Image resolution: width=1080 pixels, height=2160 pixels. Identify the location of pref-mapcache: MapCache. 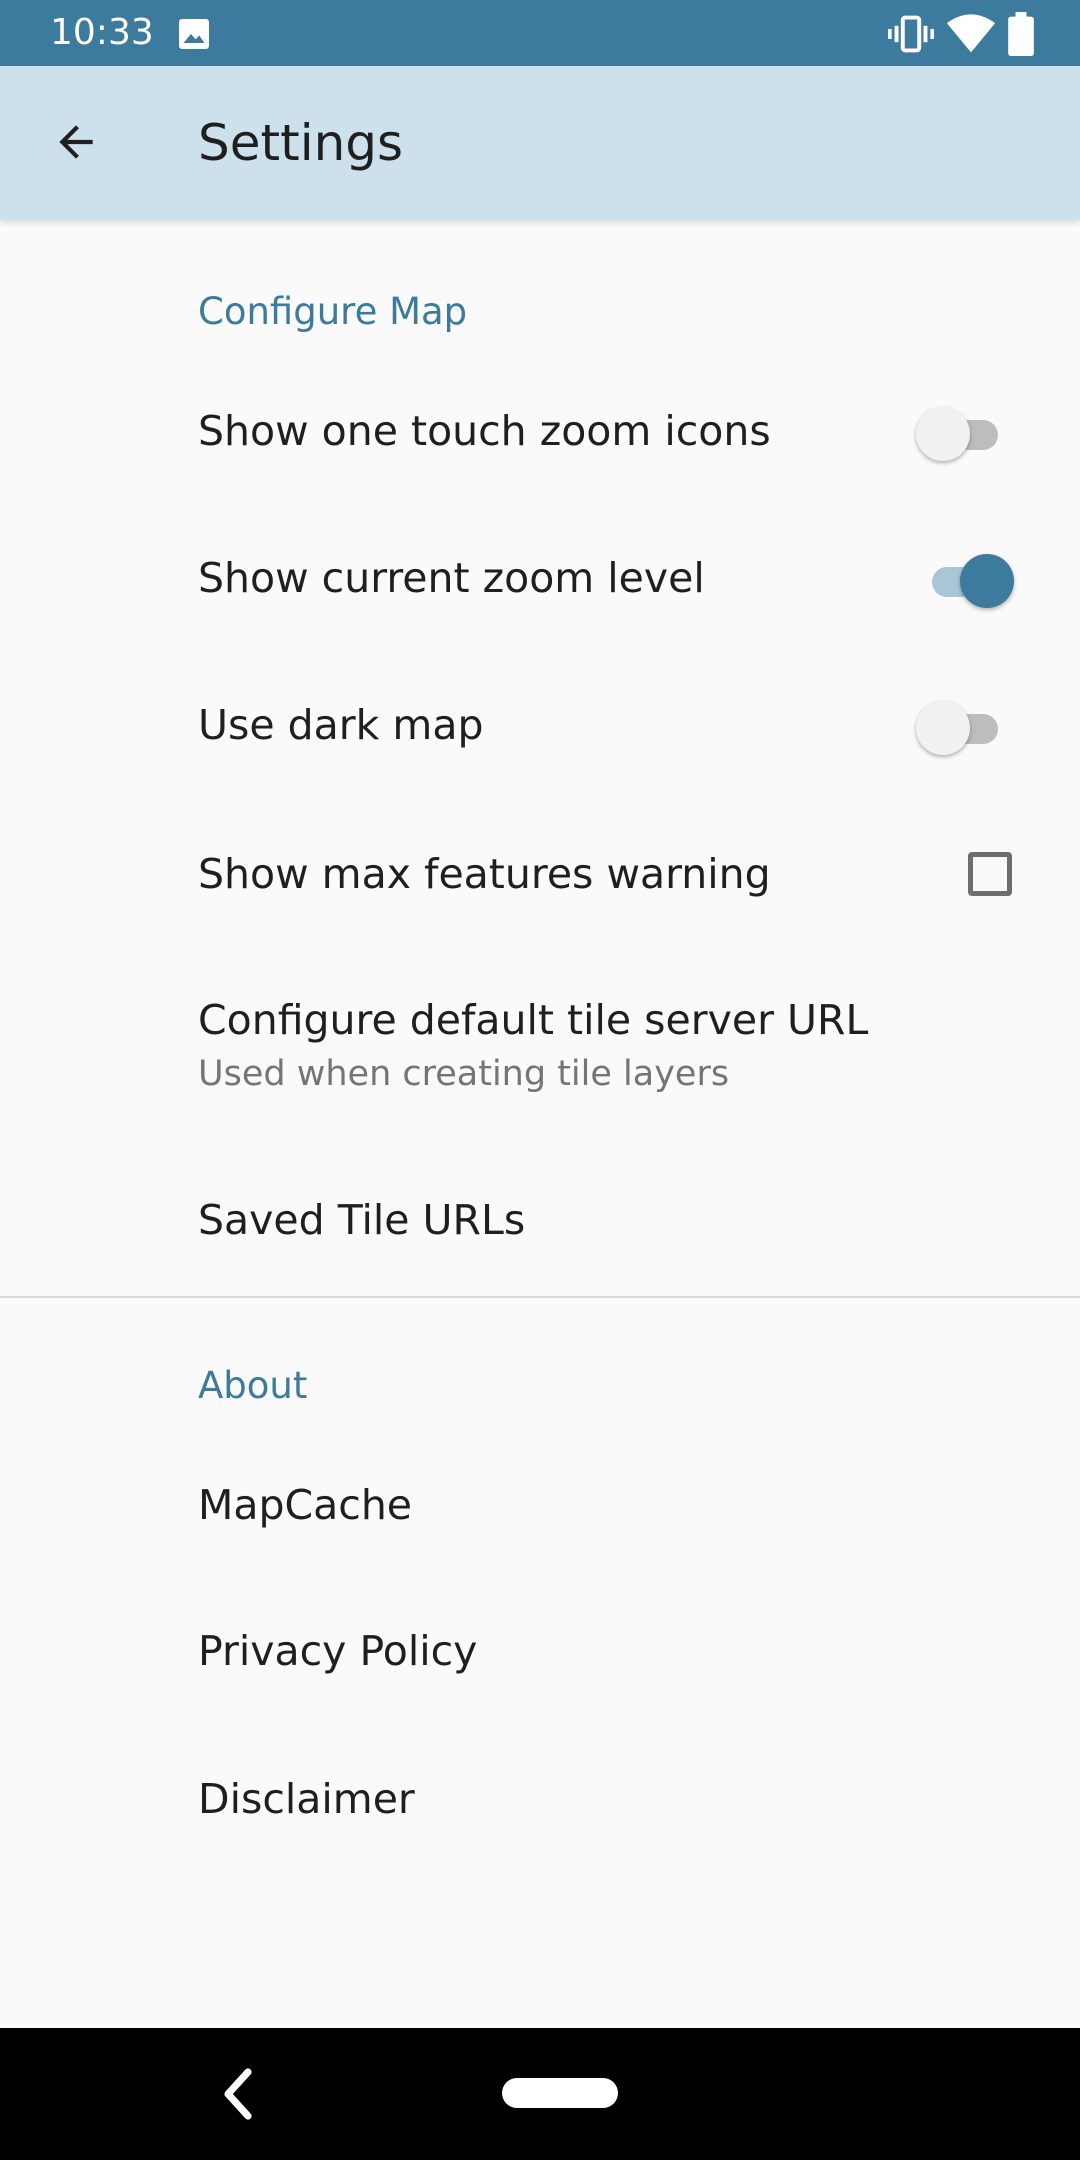
(540, 1507).